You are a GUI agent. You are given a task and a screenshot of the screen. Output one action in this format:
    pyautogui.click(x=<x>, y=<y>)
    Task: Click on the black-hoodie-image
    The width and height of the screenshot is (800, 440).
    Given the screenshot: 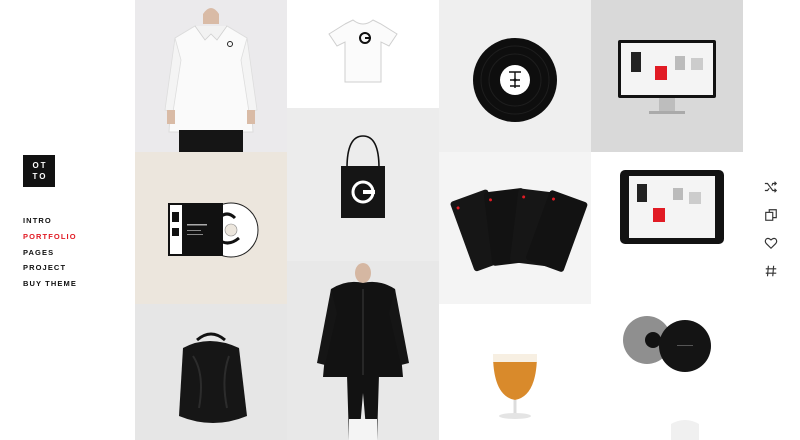 What is the action you would take?
    pyautogui.click(x=363, y=350)
    